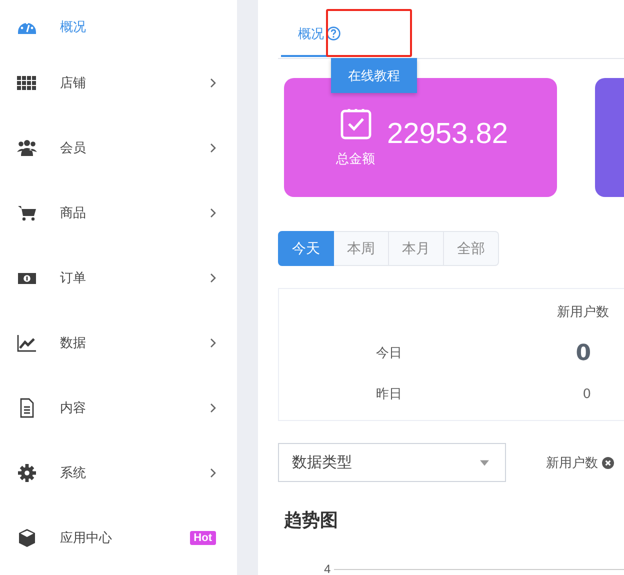 The height and width of the screenshot is (575, 624). Describe the element at coordinates (311, 520) in the screenshot. I see `chart-title: 趋势图` at that location.